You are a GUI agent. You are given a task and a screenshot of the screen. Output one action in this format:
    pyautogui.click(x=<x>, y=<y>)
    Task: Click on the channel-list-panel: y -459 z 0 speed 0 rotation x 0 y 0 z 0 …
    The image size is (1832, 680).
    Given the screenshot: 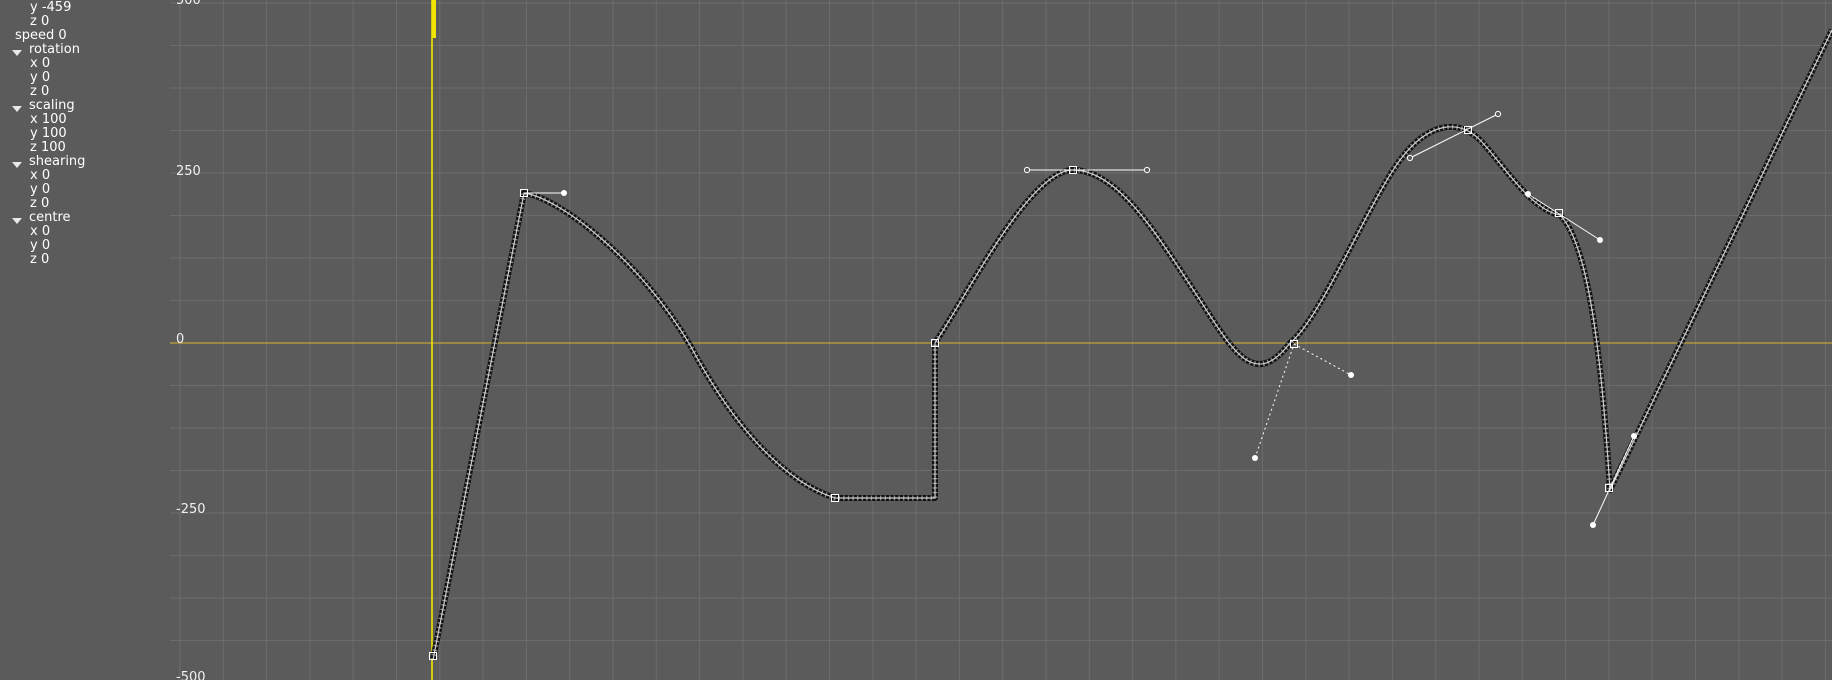 What is the action you would take?
    pyautogui.click(x=85, y=340)
    